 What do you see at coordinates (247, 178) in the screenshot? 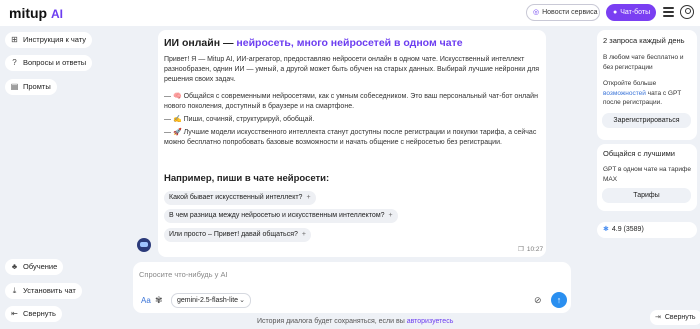
I see `examples-title: Например, пиши в чате нейросети:` at bounding box center [247, 178].